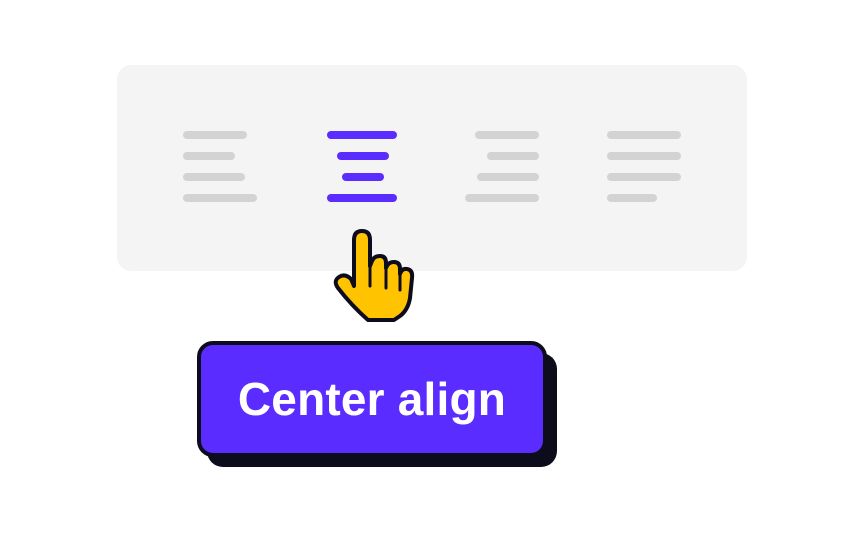 The image size is (864, 540). Describe the element at coordinates (374, 275) in the screenshot. I see `pointing-hand-cursor-icon` at that location.